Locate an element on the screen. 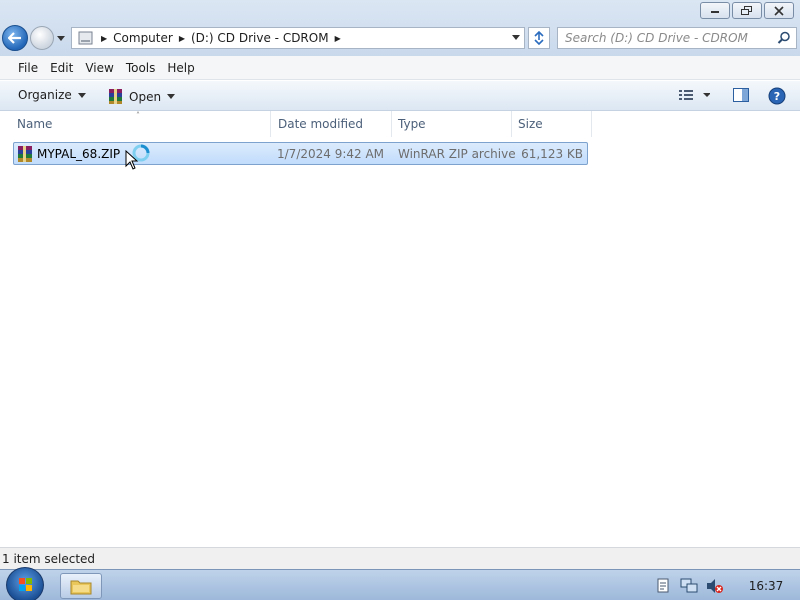 Image resolution: width=800 pixels, height=600 pixels. search-box is located at coordinates (677, 38).